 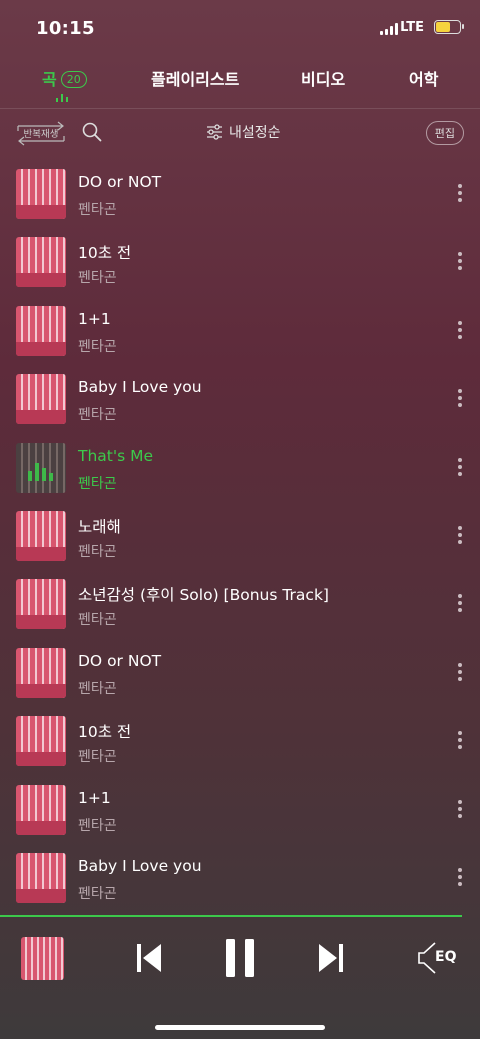 What do you see at coordinates (444, 133) in the screenshot?
I see `edit-button: 편집` at bounding box center [444, 133].